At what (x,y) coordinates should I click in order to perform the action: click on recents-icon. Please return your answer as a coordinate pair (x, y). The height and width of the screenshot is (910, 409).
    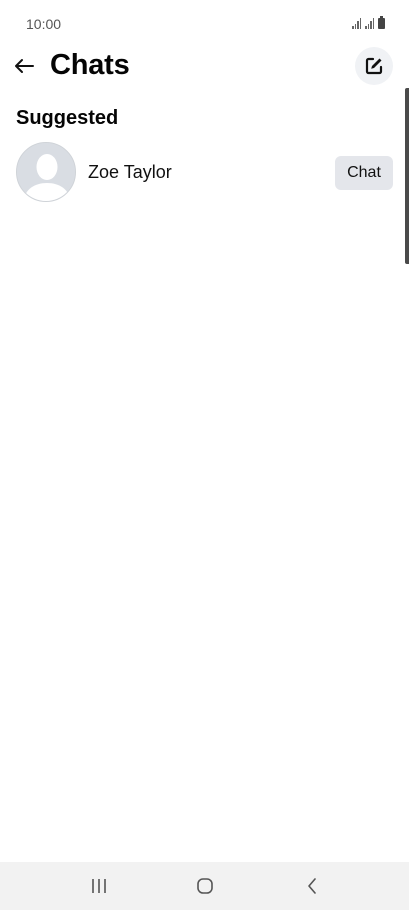
    Looking at the image, I should click on (99, 886).